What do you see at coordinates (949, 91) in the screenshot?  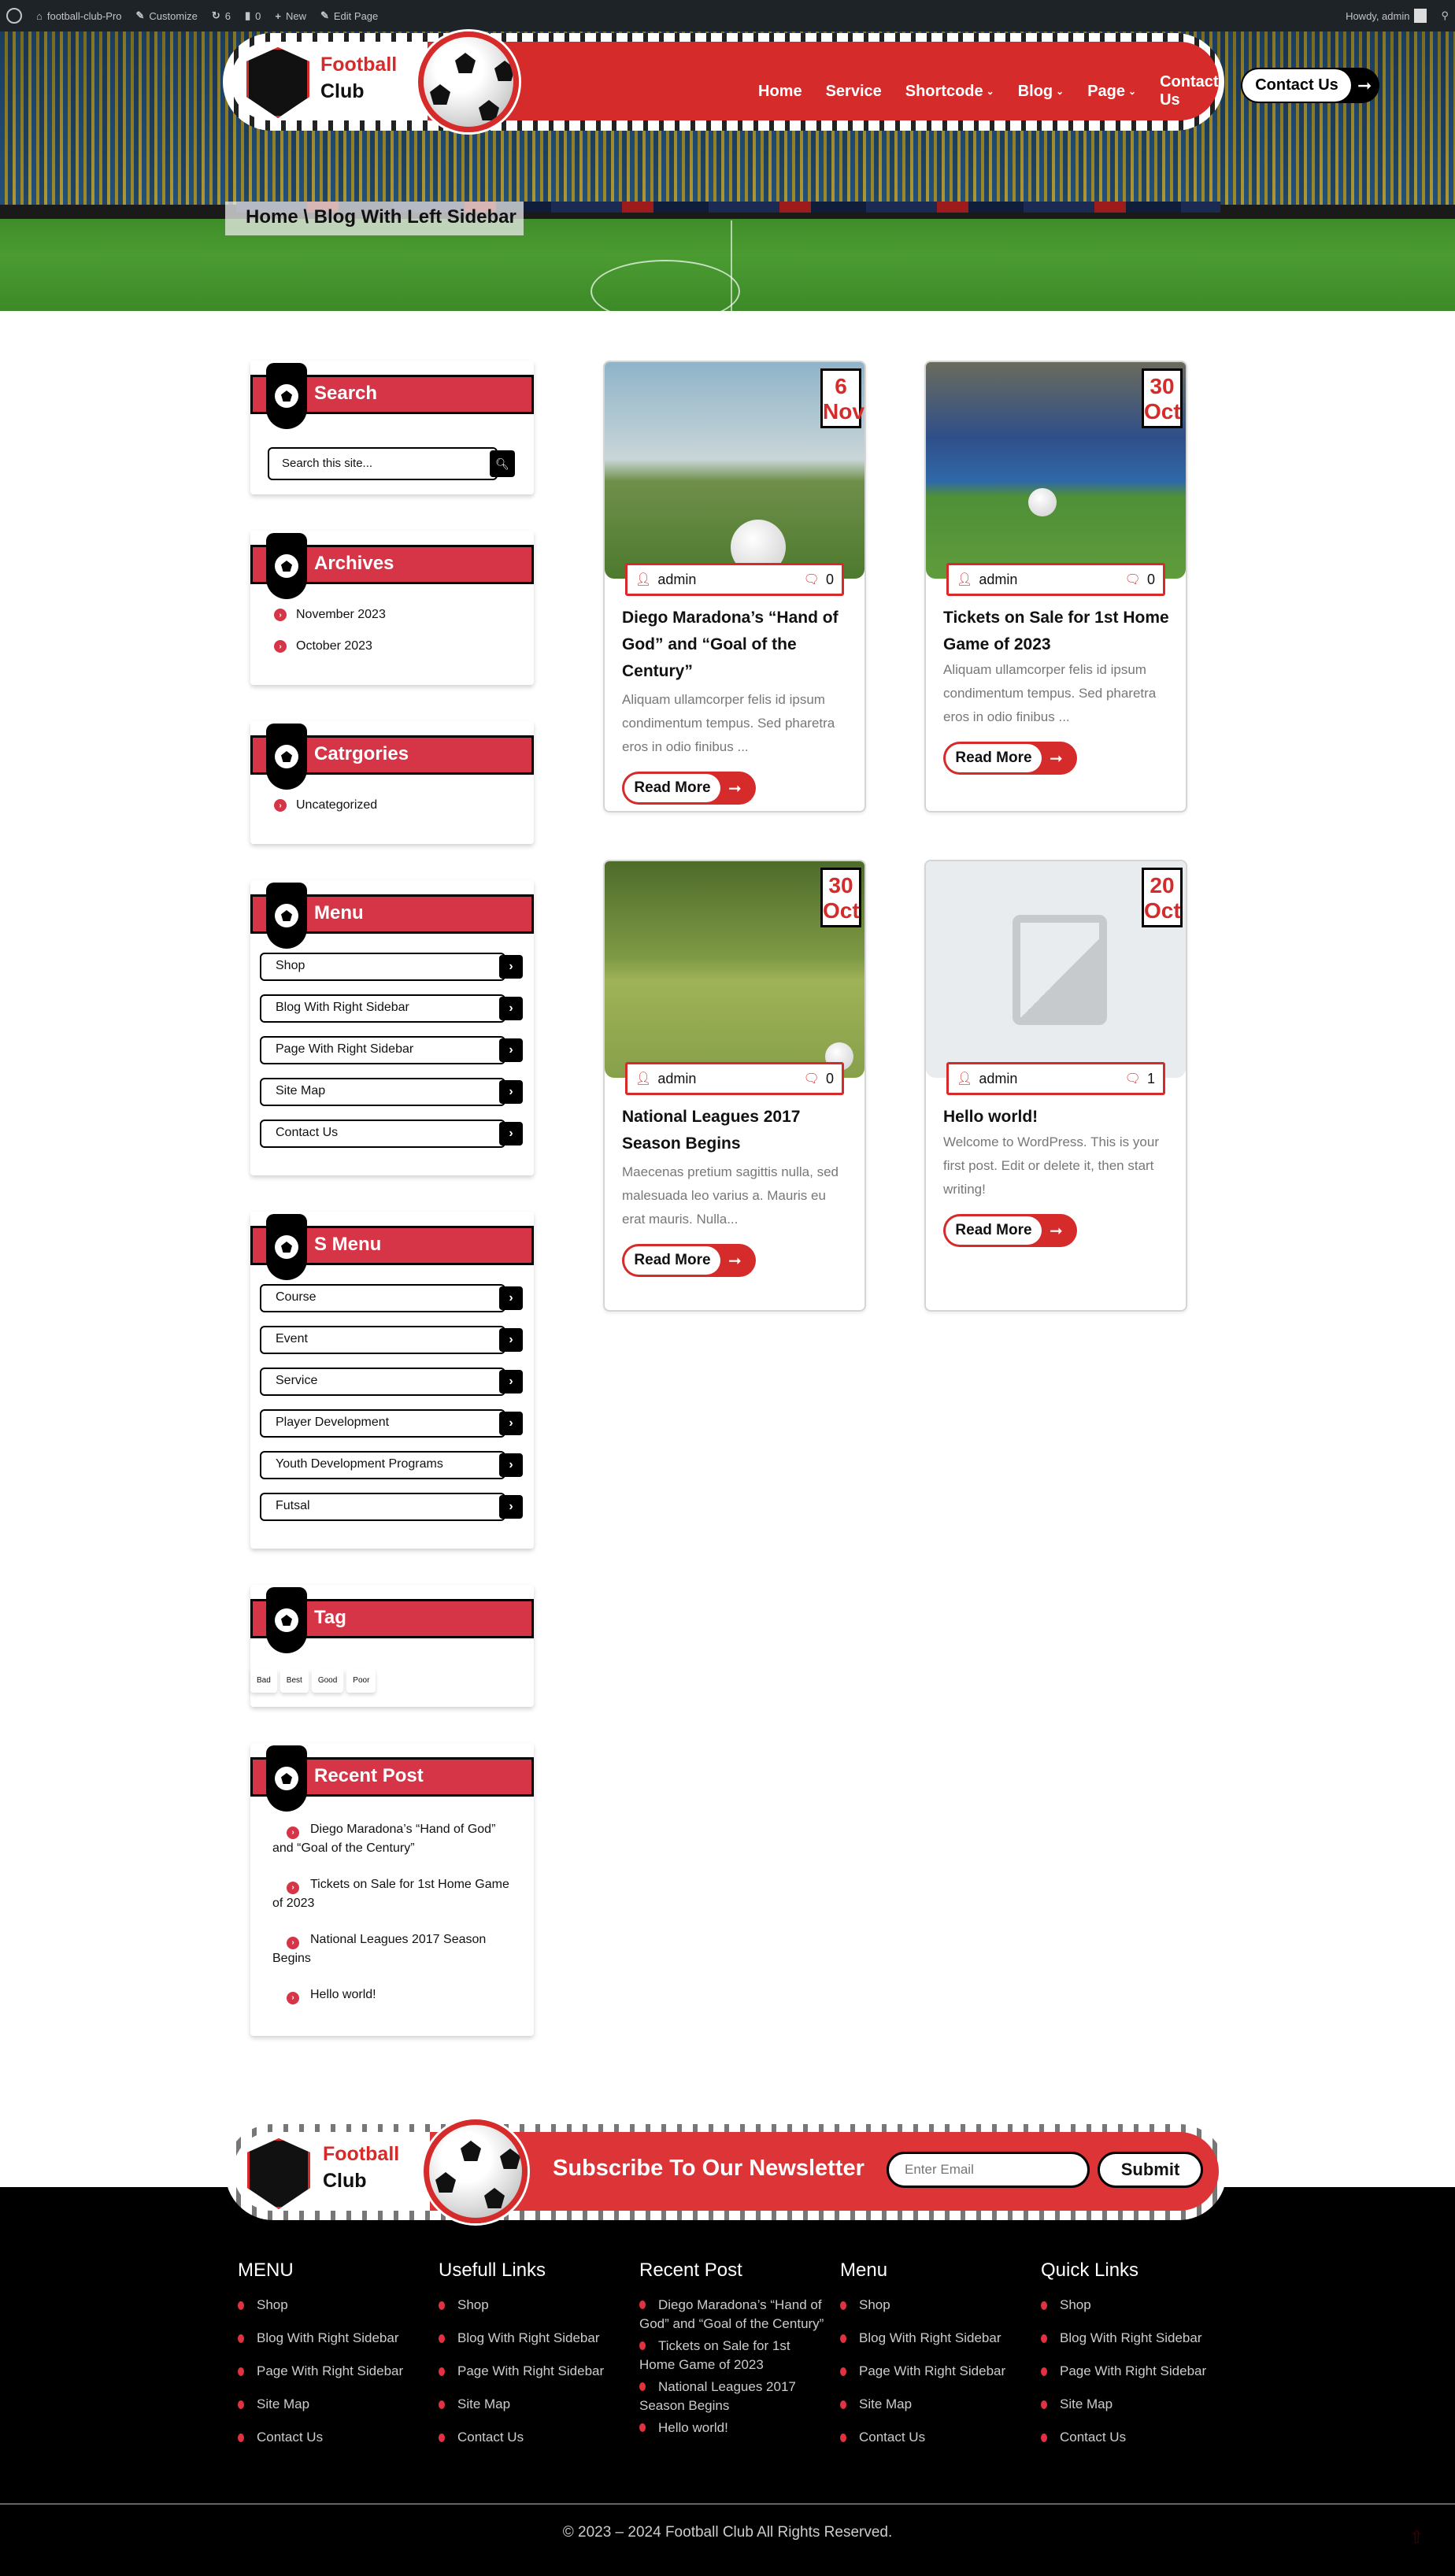 I see `nav-item-shortcode: Shortcode ⌄` at bounding box center [949, 91].